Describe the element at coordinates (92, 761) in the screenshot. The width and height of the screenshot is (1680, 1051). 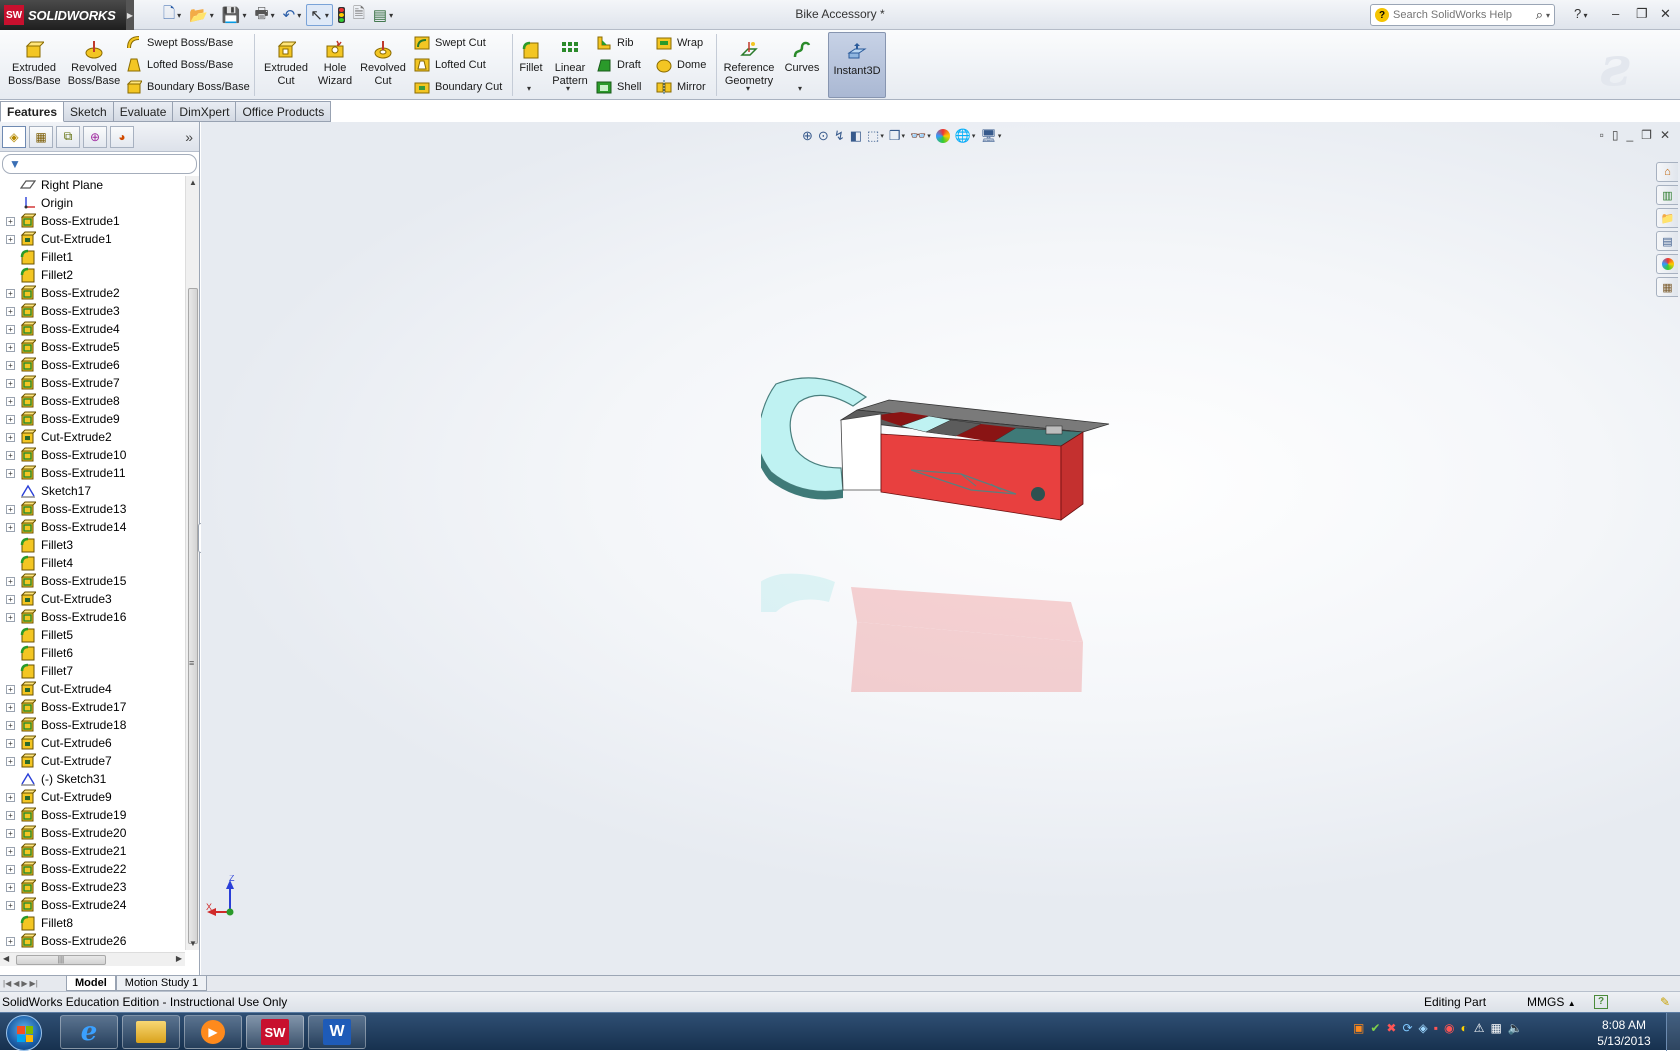
I see `feature-tree-item: + Cut-Extrude7` at that location.